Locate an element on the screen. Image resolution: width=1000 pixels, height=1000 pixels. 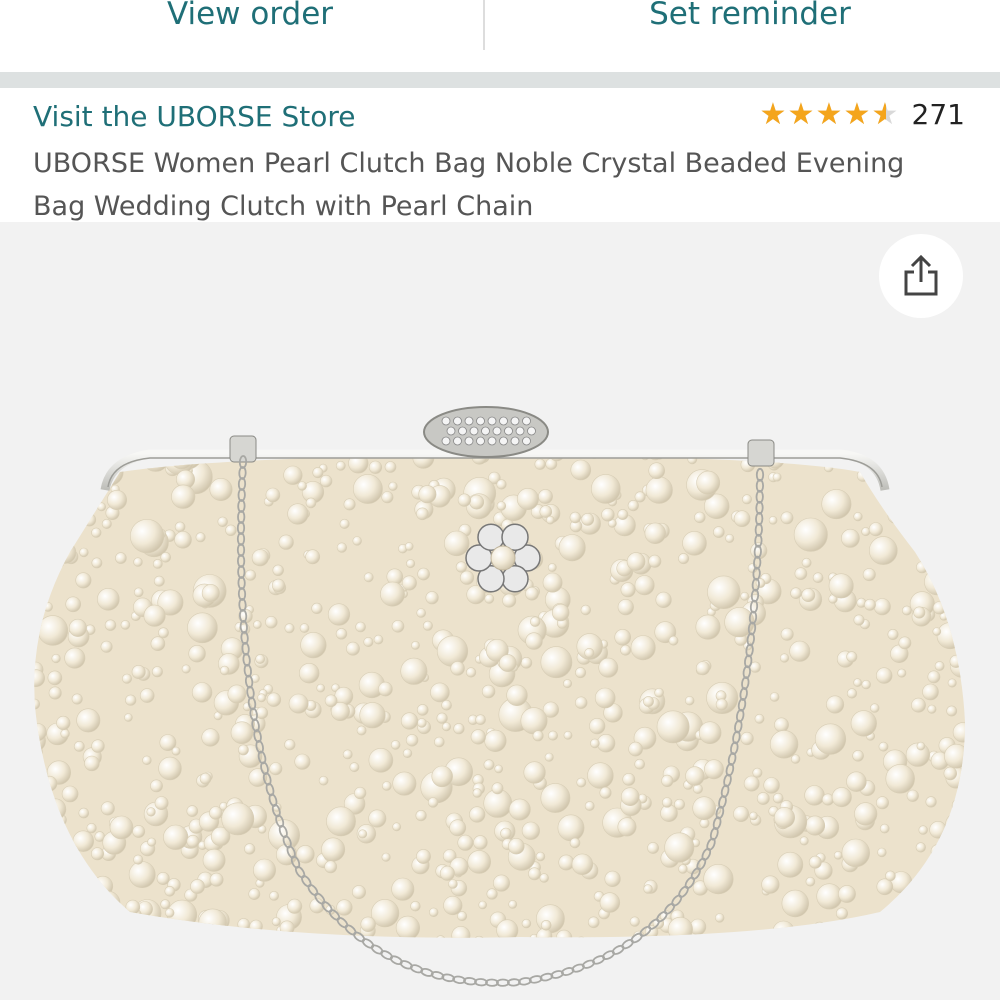
rating-summary: ★ ★ ★ ★ ★ ★ ★ ★ ★ ★ 271 is located at coordinates (862, 114).